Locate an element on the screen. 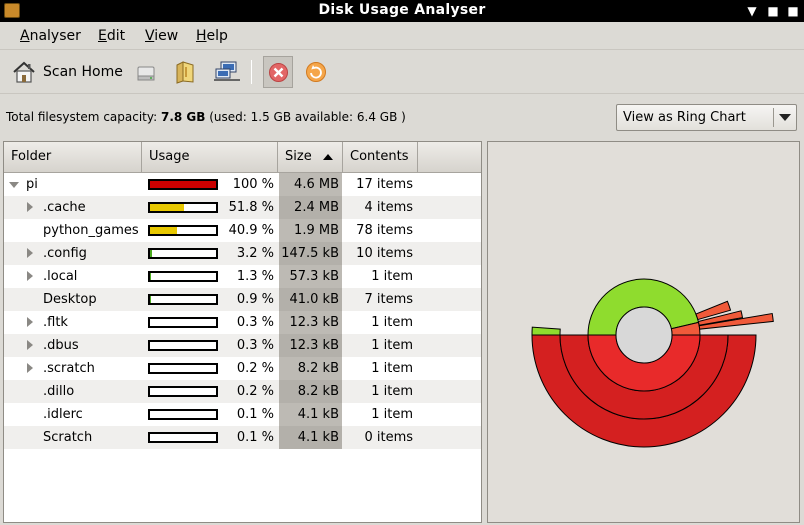 This screenshot has width=804, height=525. scan-remote-button is located at coordinates (226, 72).